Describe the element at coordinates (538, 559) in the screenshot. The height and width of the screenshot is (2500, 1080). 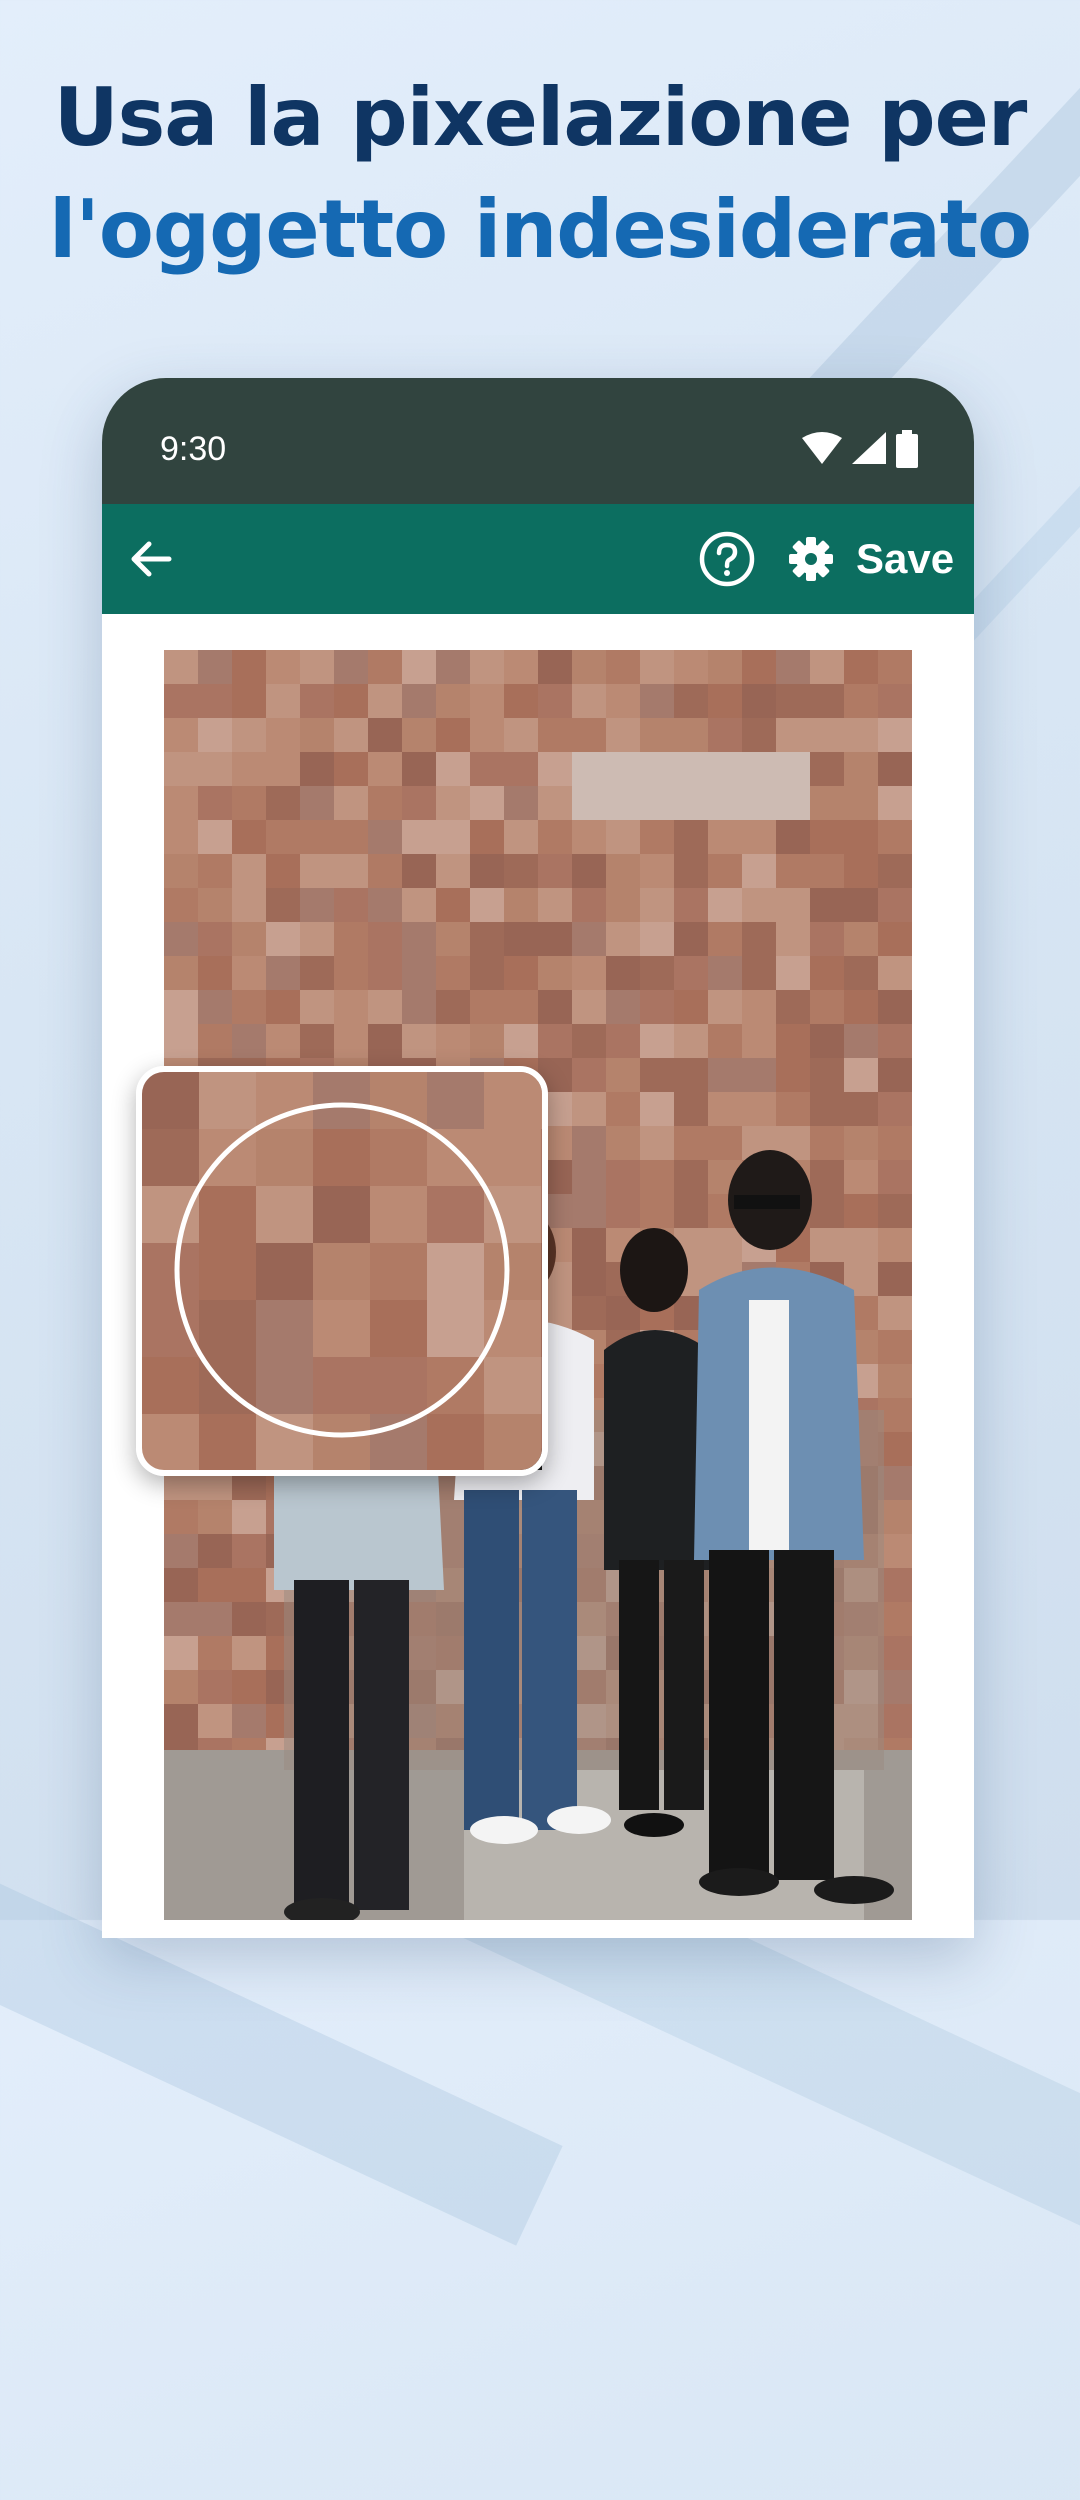
I see `app-bar: Save` at that location.